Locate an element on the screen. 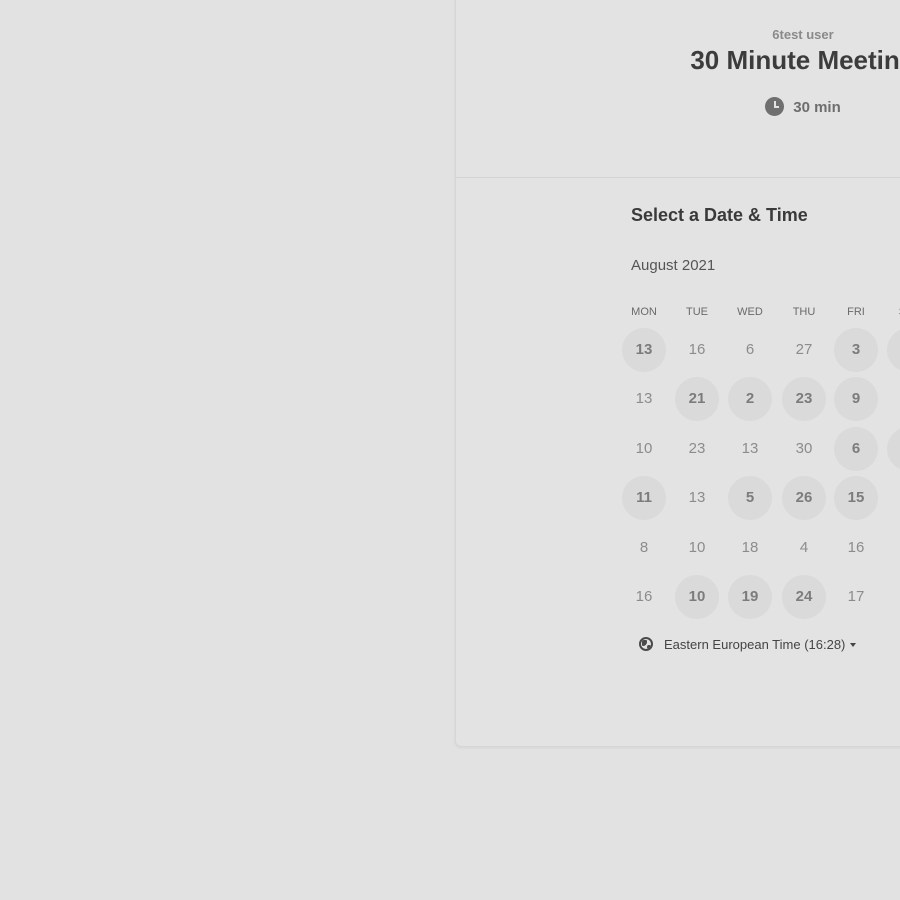  calendar-day-available: 3 is located at coordinates (856, 350).